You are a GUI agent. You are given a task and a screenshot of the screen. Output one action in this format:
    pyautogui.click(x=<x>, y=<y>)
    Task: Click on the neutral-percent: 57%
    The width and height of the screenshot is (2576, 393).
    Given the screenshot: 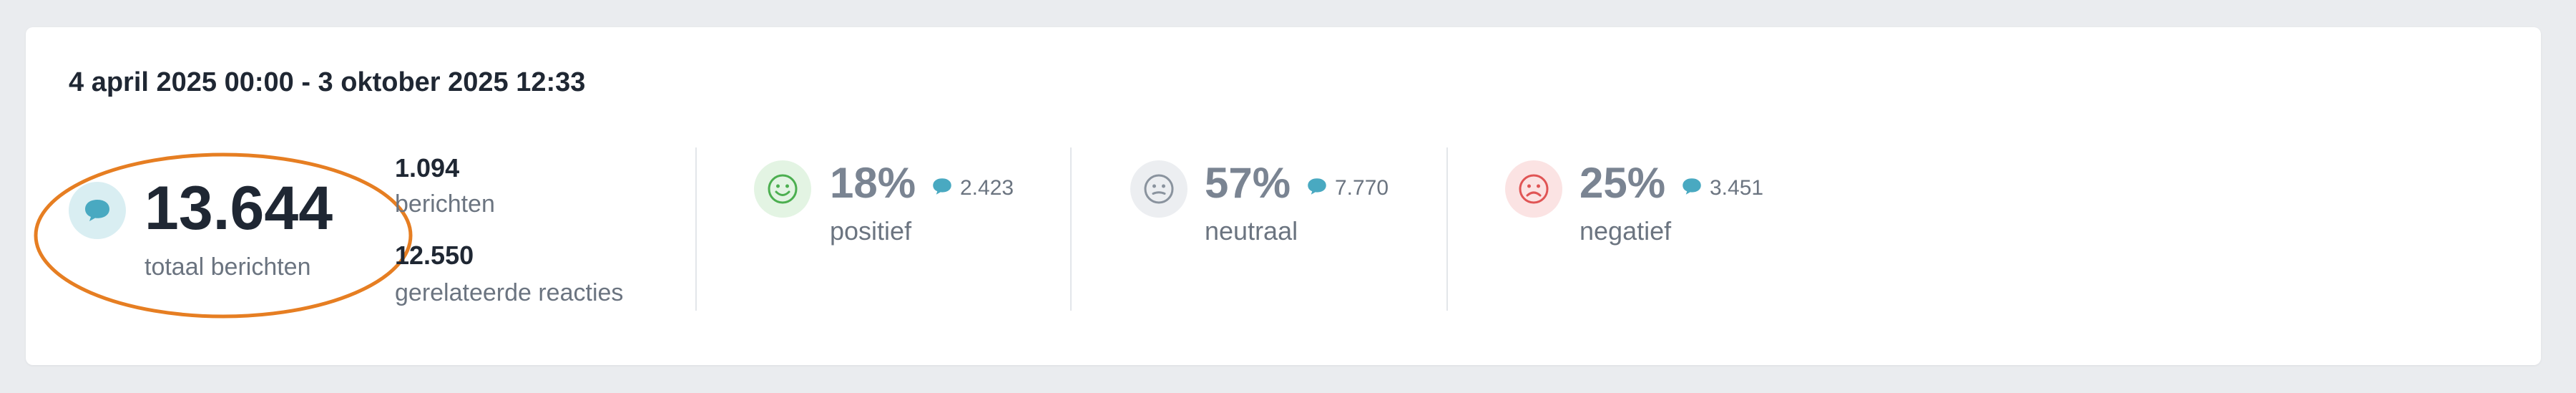 What is the action you would take?
    pyautogui.click(x=1248, y=183)
    